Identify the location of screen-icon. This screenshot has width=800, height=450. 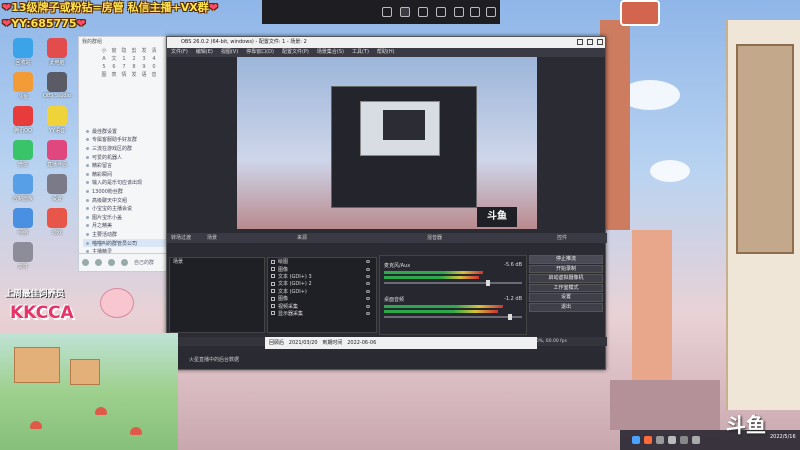
(387, 12).